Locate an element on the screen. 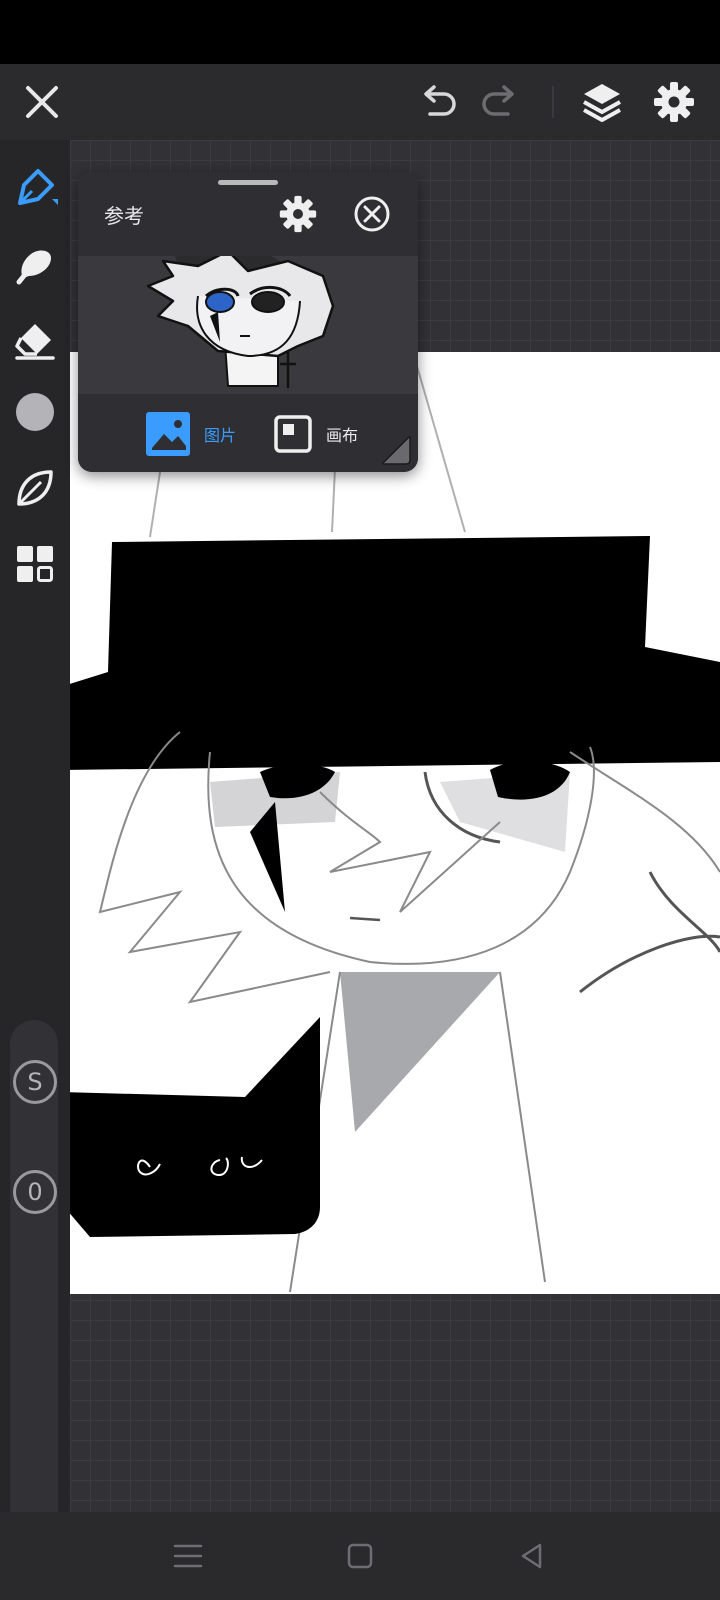 The width and height of the screenshot is (720, 1600). home-square-icon is located at coordinates (360, 1556).